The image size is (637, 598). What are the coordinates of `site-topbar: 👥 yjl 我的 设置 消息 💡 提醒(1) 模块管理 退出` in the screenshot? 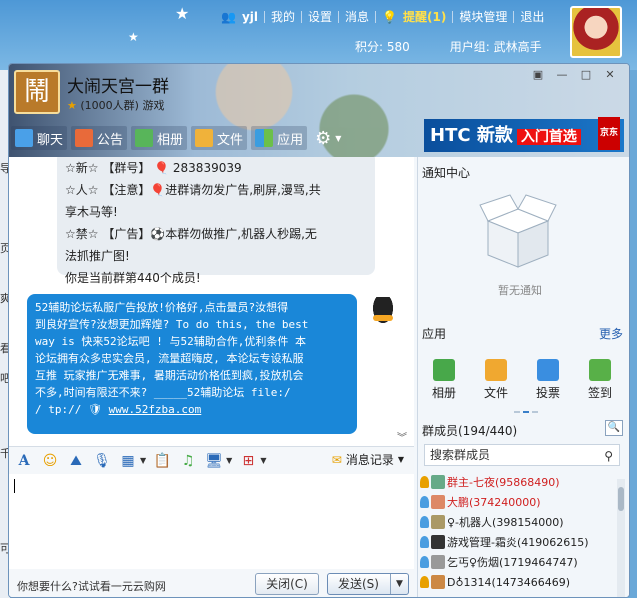 It's located at (382, 16).